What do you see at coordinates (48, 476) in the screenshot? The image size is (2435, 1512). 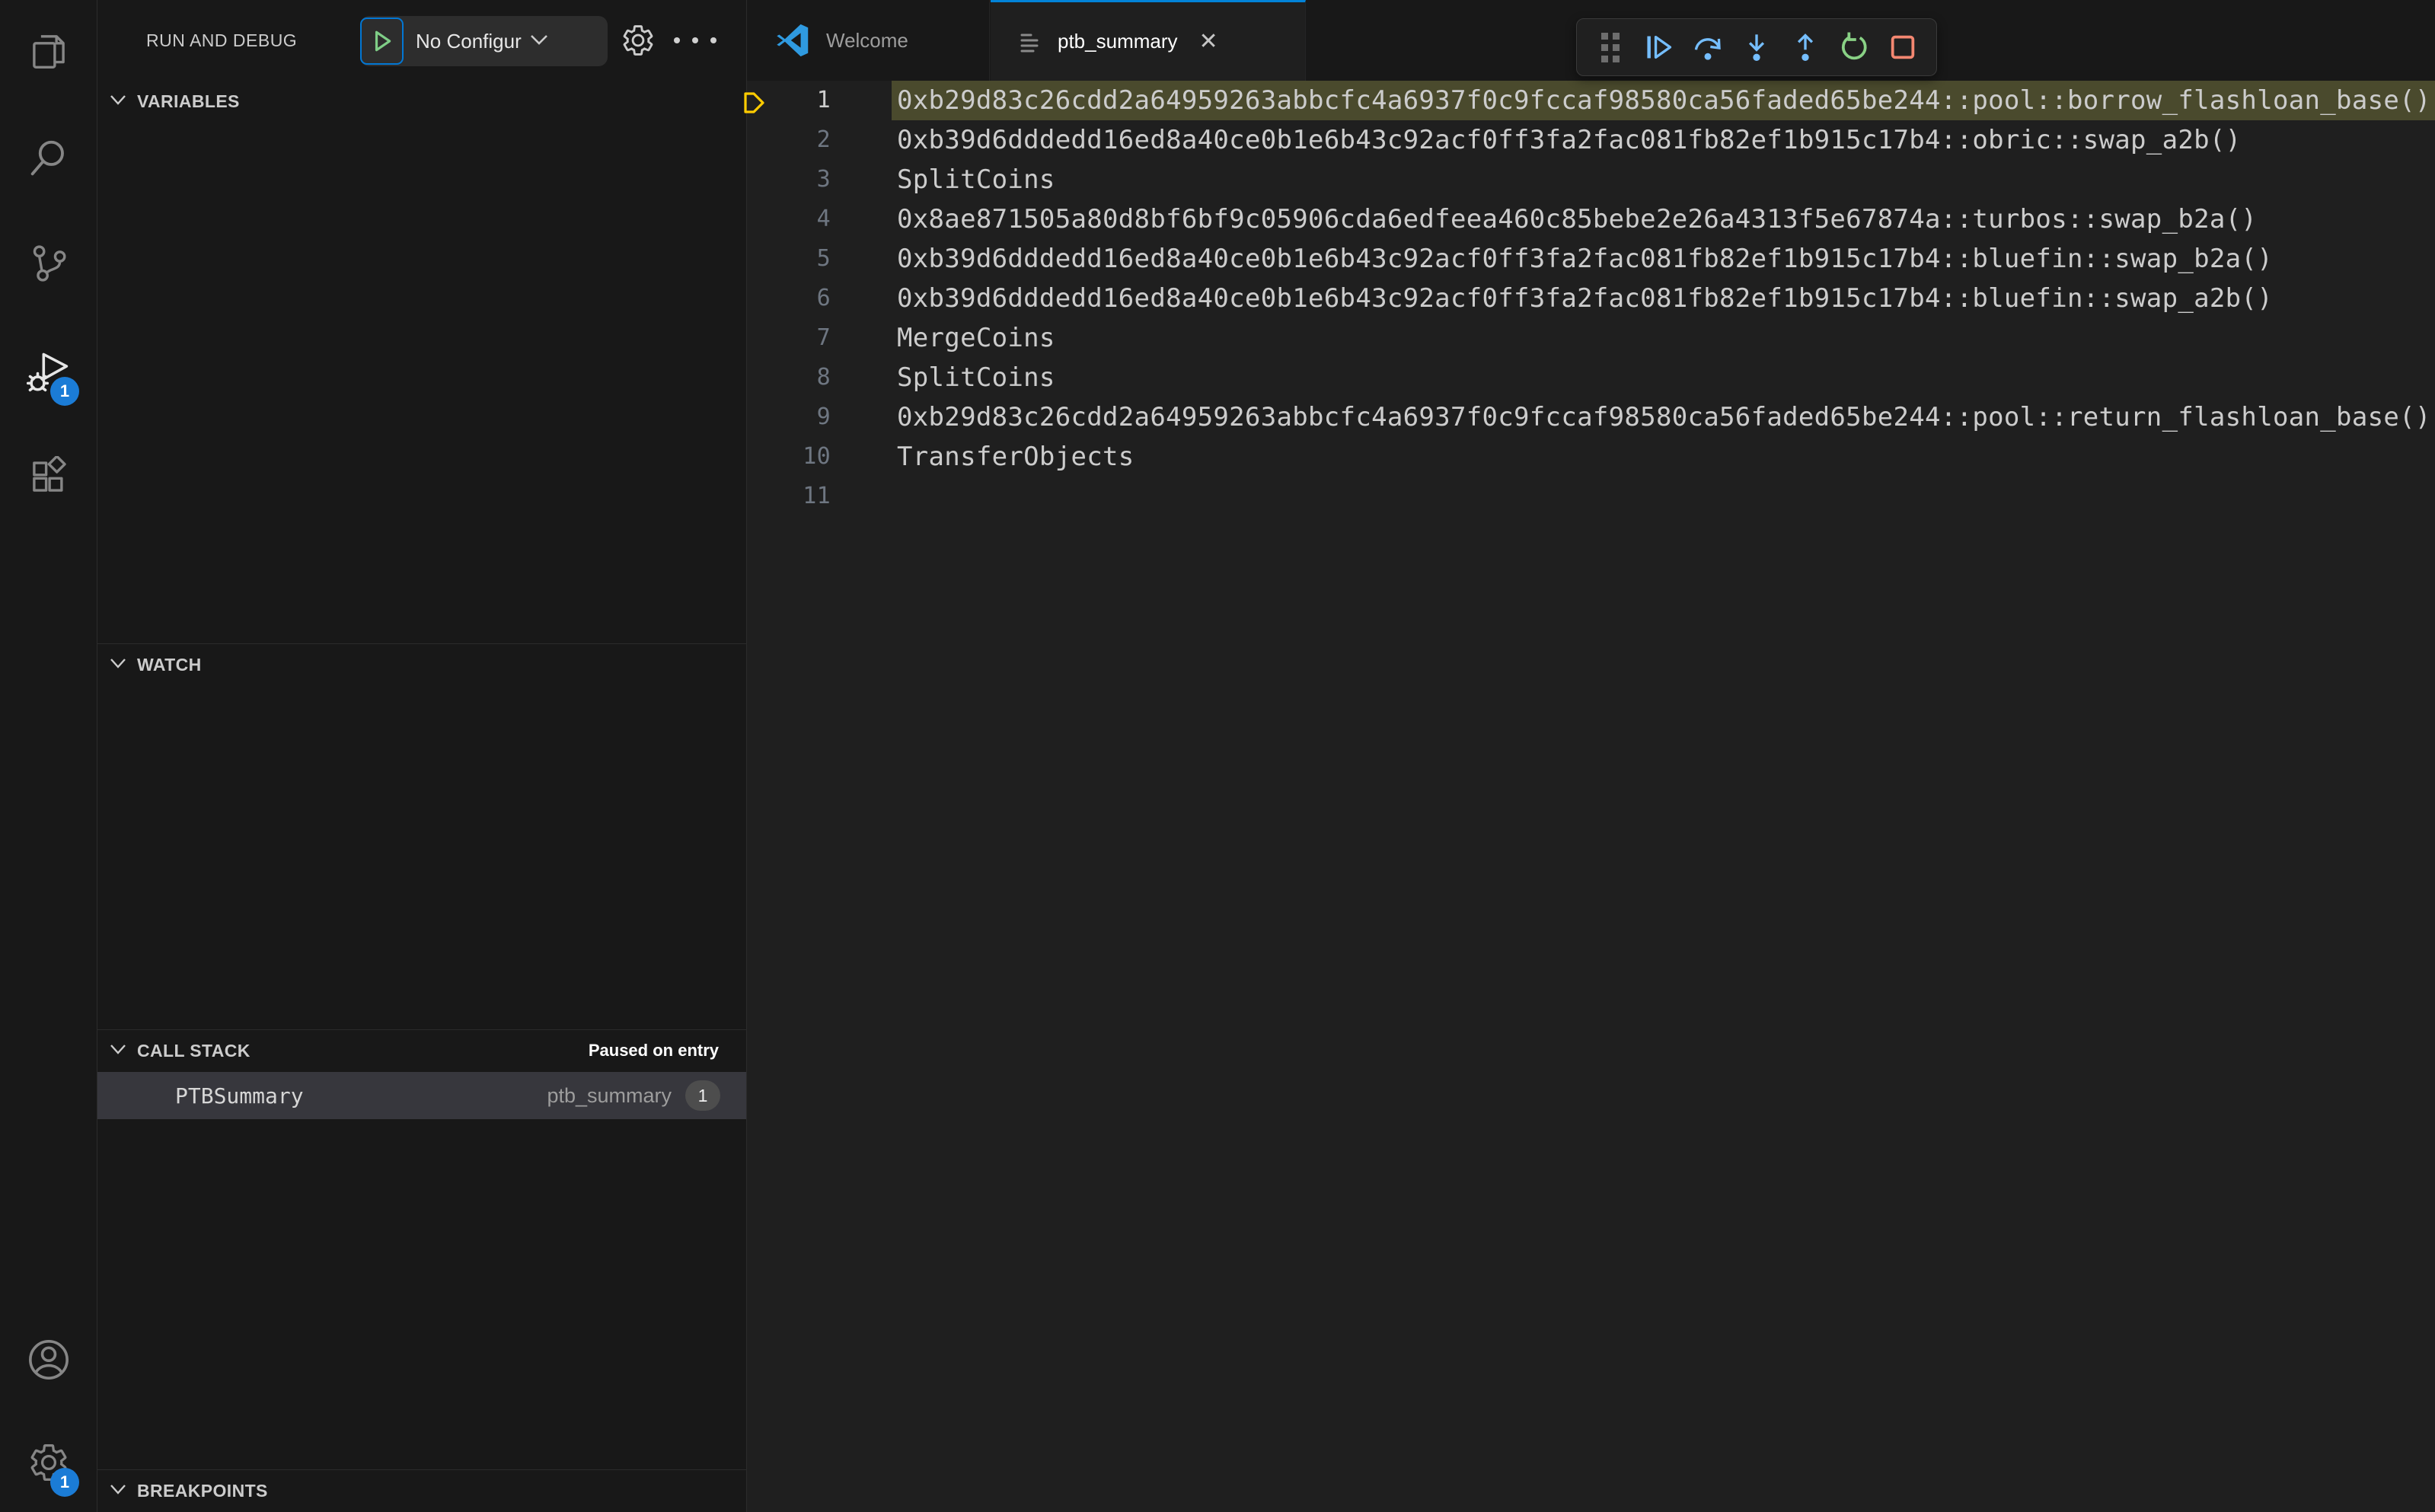 I see `extensions-icon` at bounding box center [48, 476].